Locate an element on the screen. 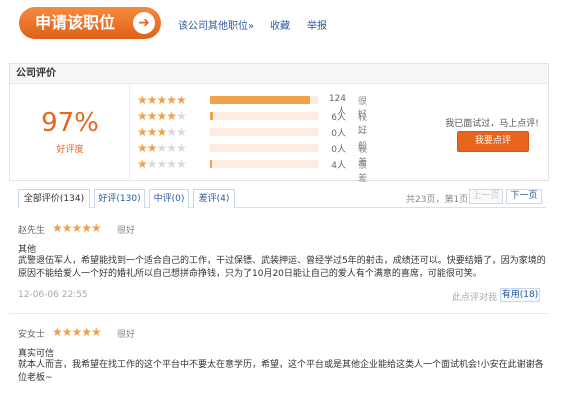 This screenshot has height=397, width=564. section-title: 公司评价 is located at coordinates (279, 74).